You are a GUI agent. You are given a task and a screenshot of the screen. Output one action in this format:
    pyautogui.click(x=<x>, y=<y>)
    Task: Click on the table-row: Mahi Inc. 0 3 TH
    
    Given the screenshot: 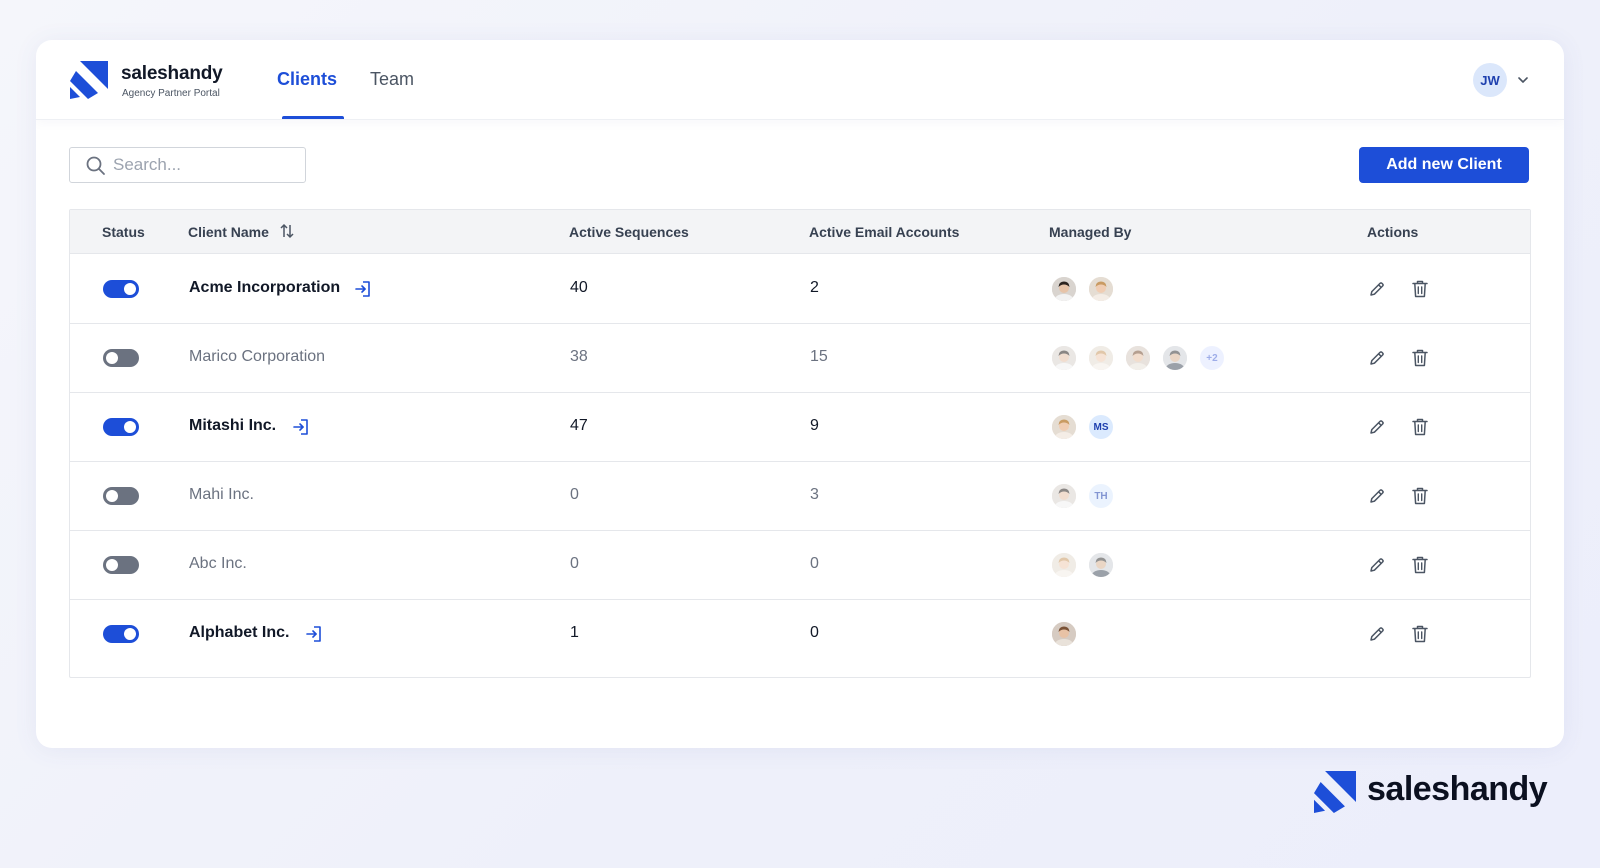 What is the action you would take?
    pyautogui.click(x=800, y=496)
    